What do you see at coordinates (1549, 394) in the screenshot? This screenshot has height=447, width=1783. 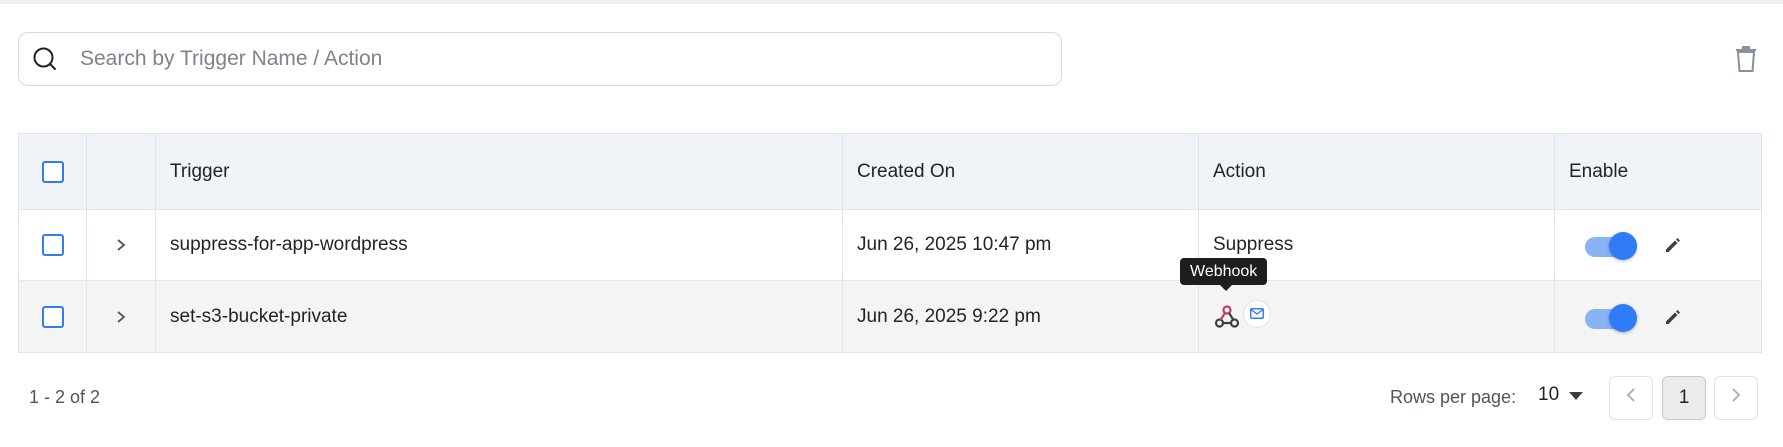 I see `rows-per-page-value: 10` at bounding box center [1549, 394].